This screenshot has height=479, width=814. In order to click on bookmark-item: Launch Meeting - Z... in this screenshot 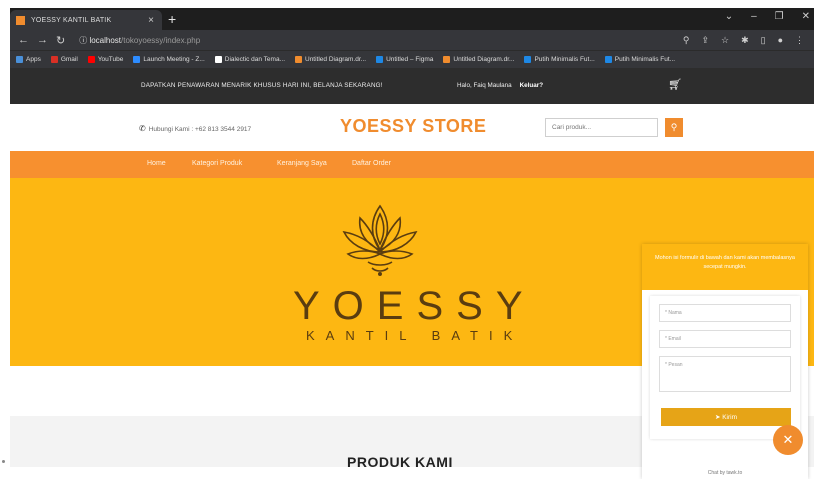, I will do `click(169, 59)`.